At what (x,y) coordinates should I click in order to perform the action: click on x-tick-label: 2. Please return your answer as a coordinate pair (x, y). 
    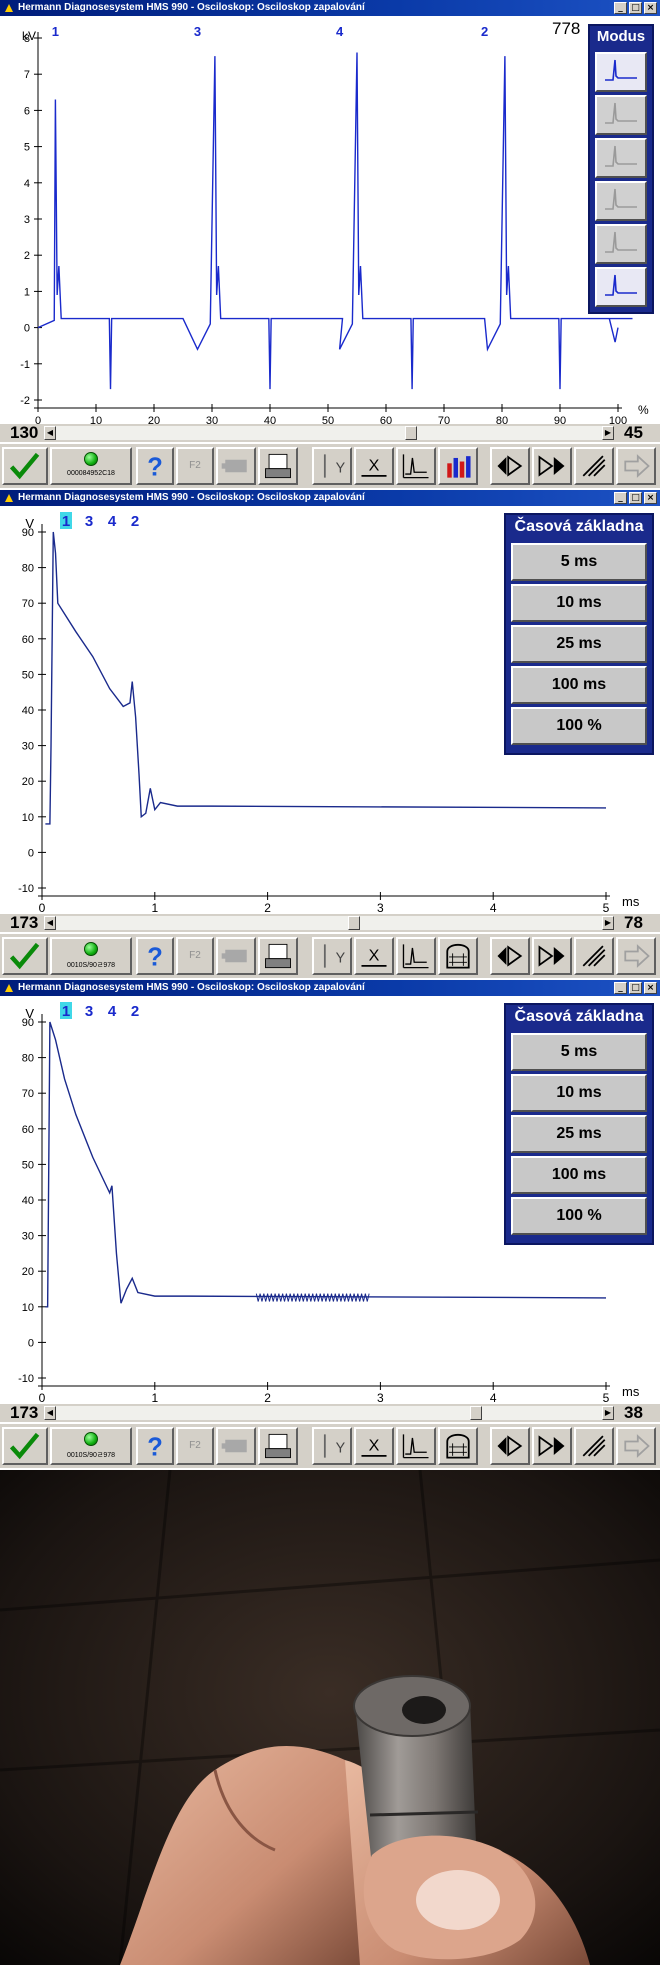
    Looking at the image, I should click on (267, 1397).